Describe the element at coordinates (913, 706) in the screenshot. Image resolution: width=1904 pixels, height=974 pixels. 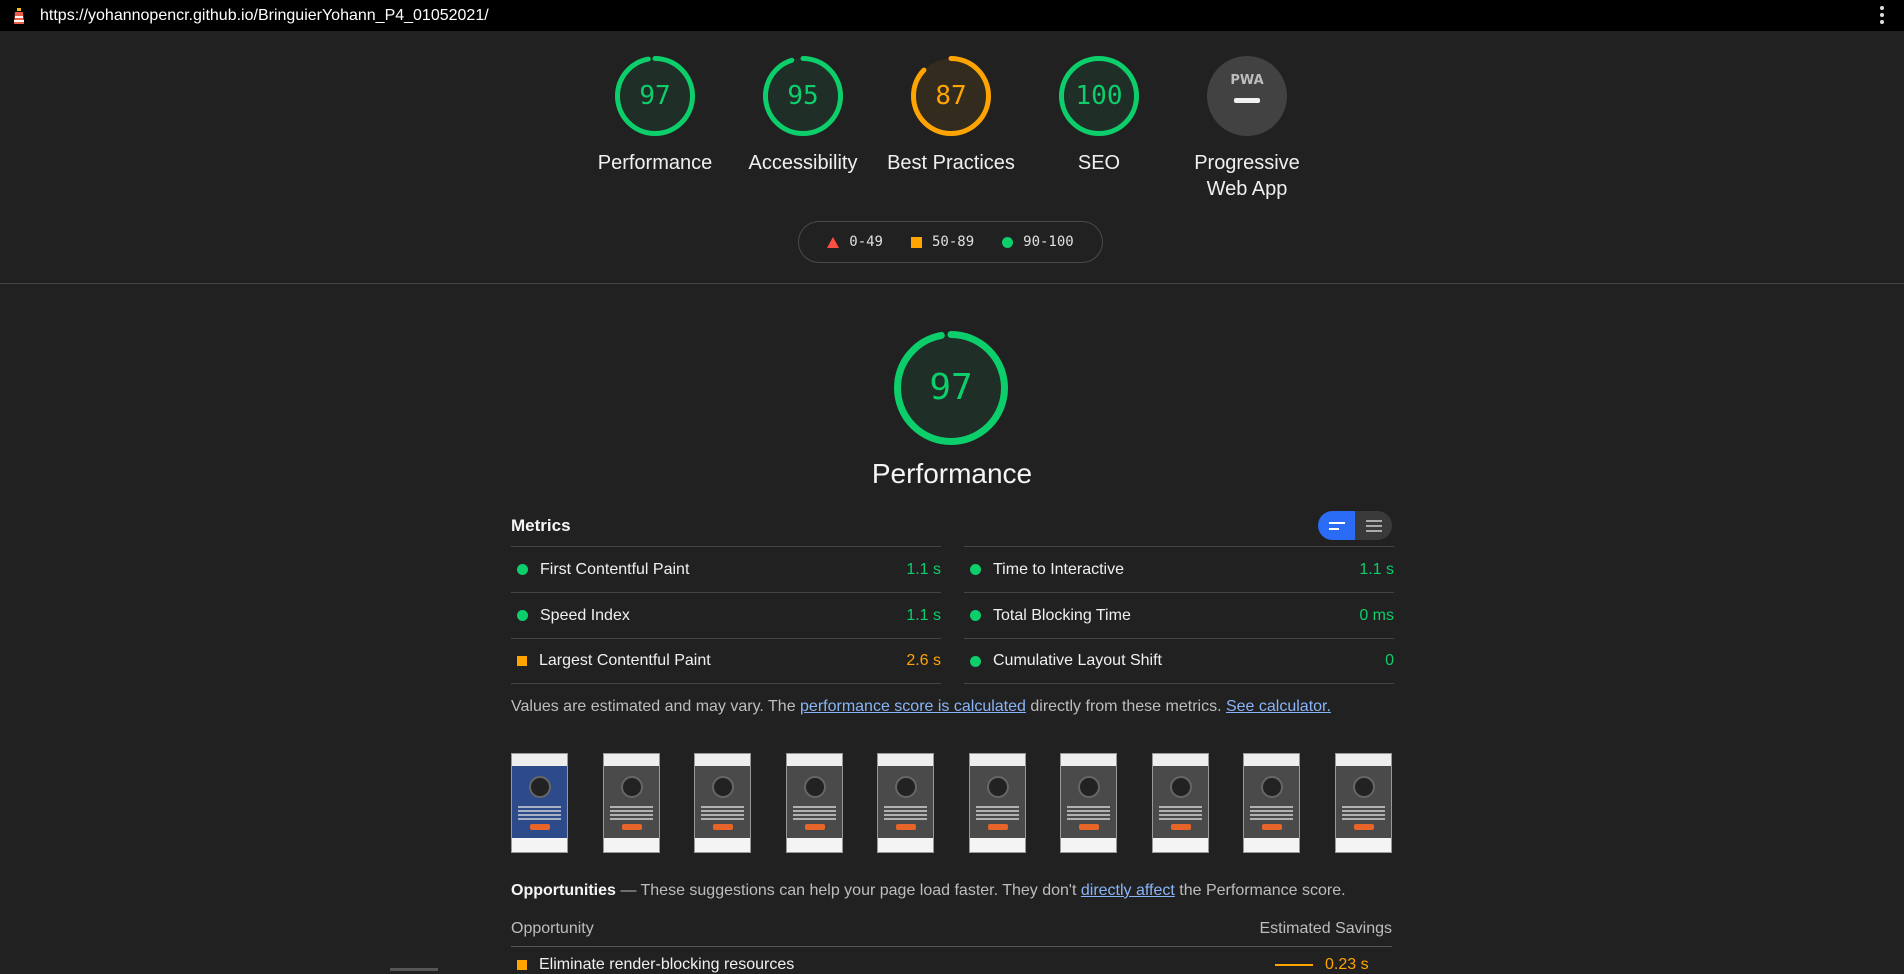
I see `score-calculated-link: performance score is calculated` at that location.